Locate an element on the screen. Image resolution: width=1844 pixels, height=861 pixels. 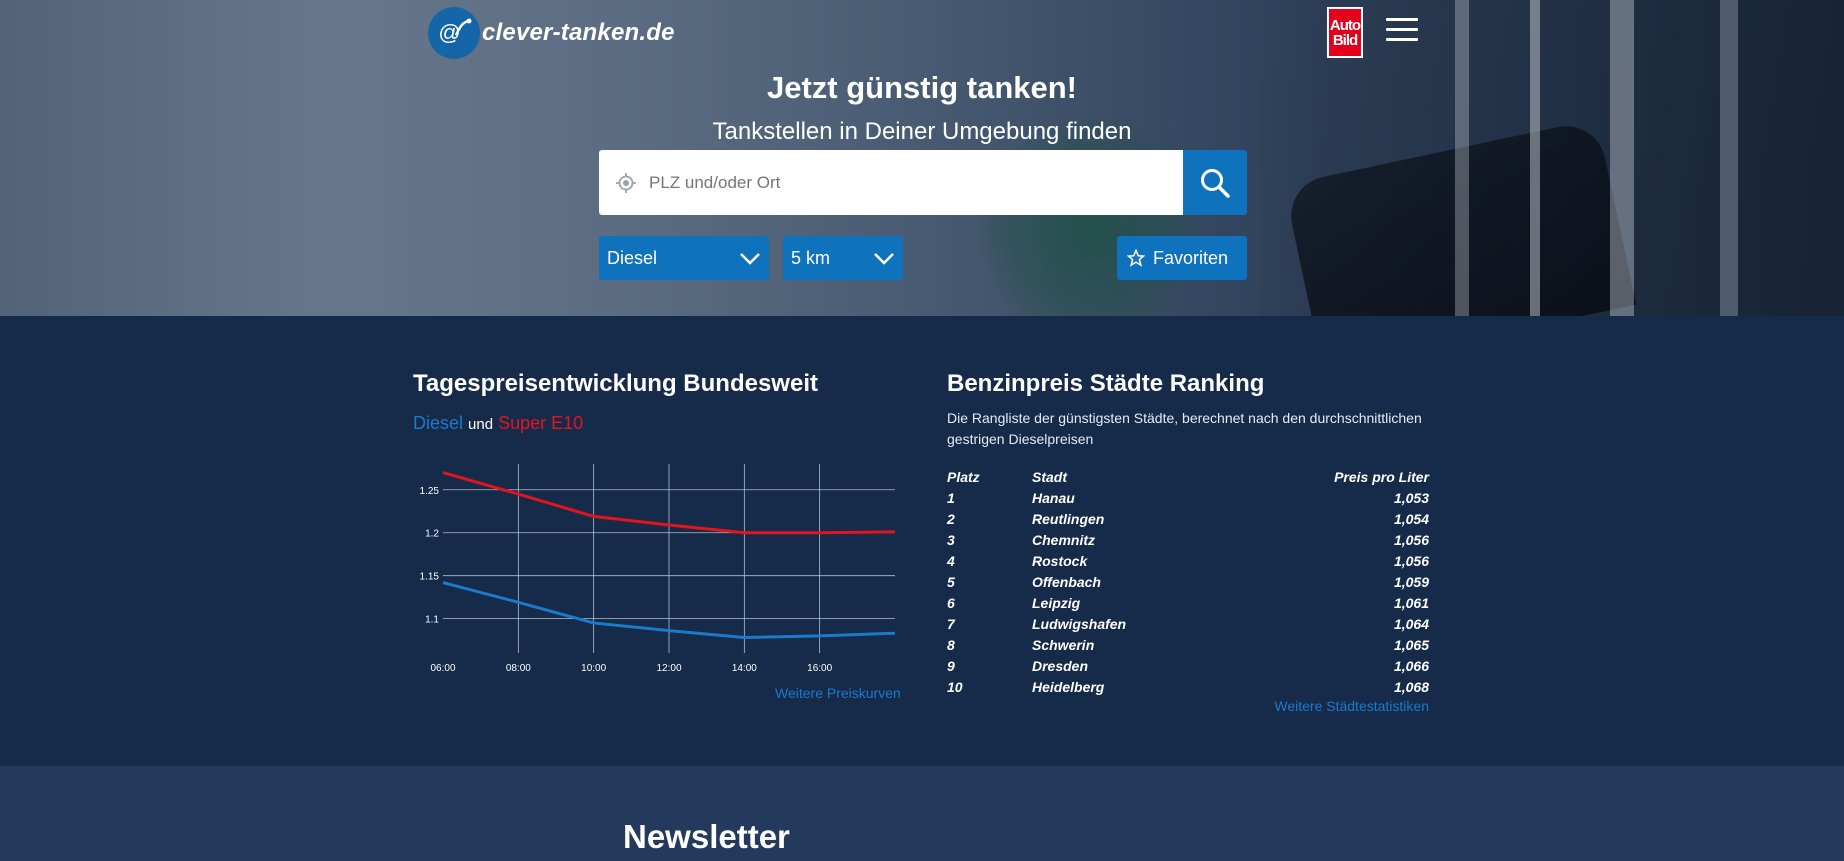
price-cell: 1,066 is located at coordinates (1411, 665).